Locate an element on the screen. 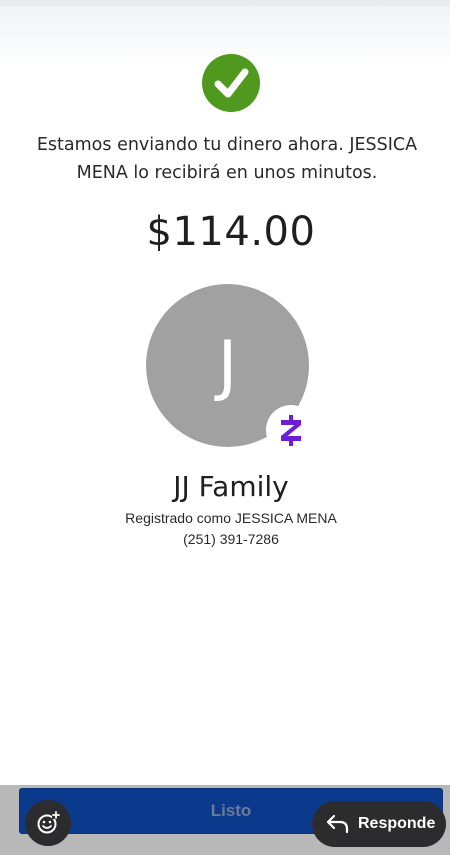 This screenshot has width=450, height=855. registered-as-text: Registrado como JESSICA MENA is located at coordinates (231, 518).